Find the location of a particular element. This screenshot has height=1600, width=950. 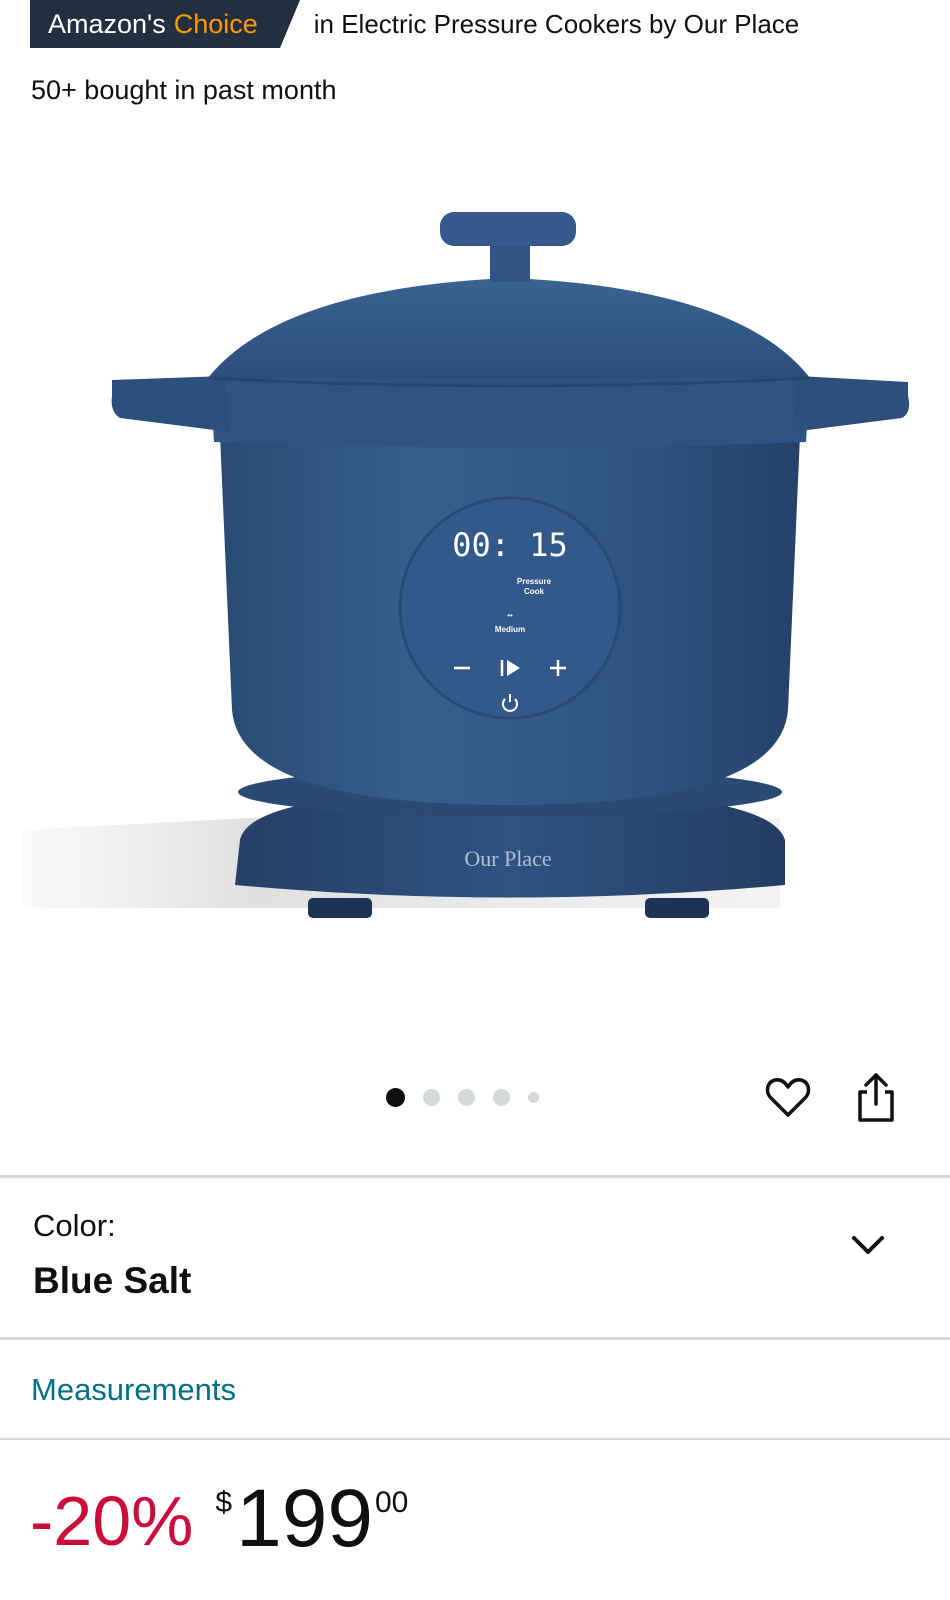

svg-text: Cook is located at coordinates (534, 591).